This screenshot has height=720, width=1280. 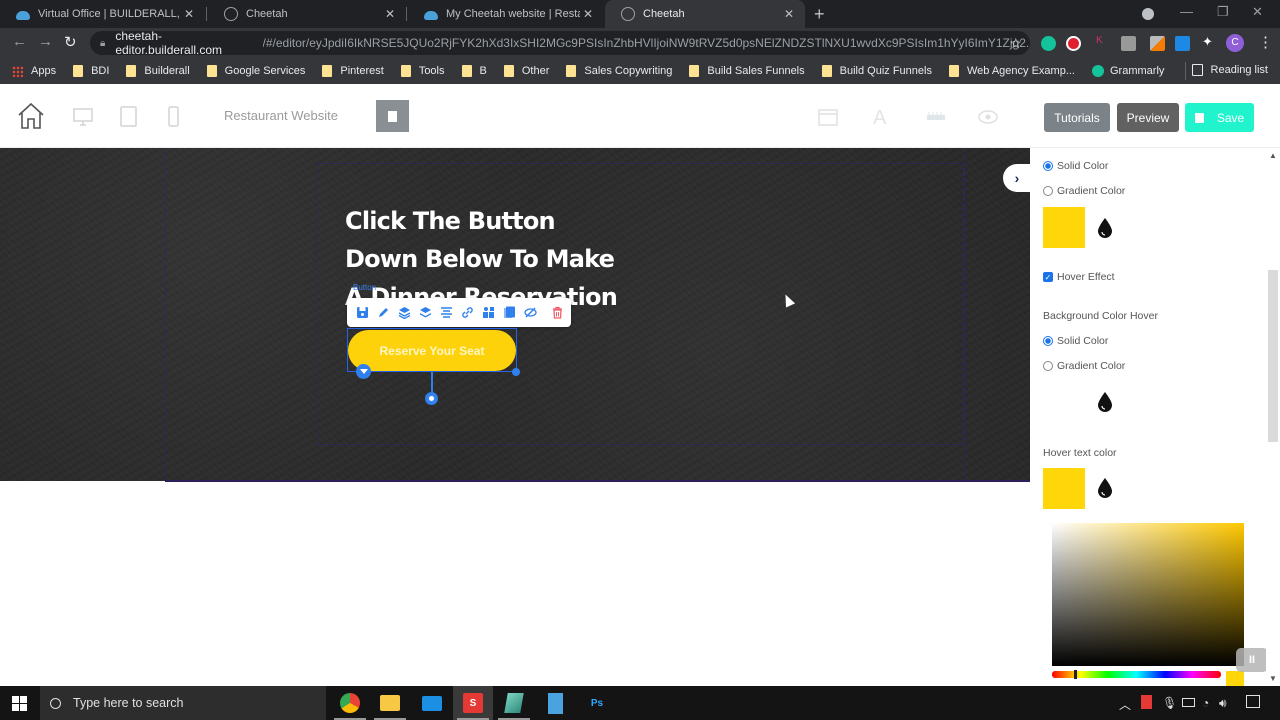 I want to click on profile-avatar: C, so click(x=1235, y=43).